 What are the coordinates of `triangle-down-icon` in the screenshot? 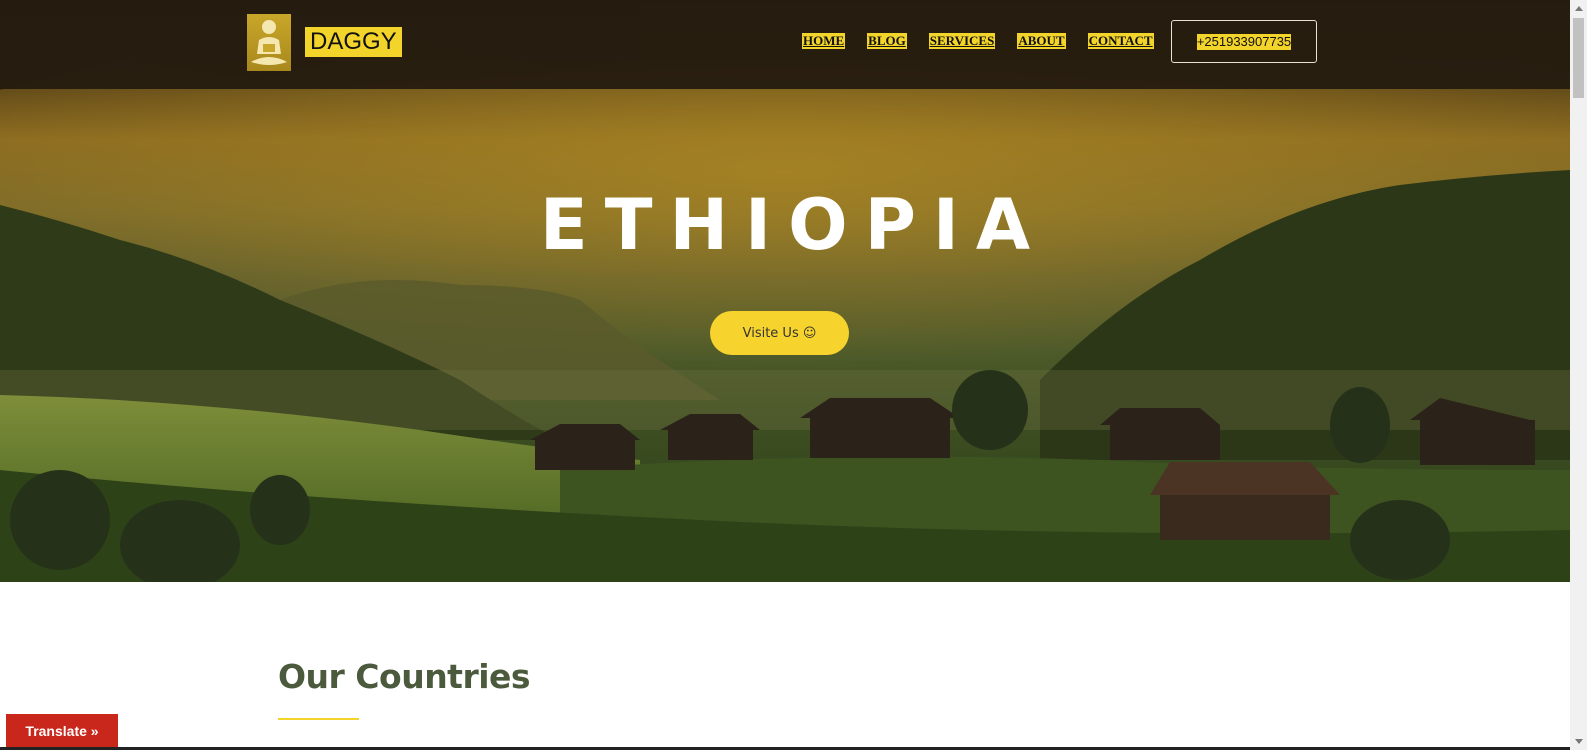 It's located at (1578, 741).